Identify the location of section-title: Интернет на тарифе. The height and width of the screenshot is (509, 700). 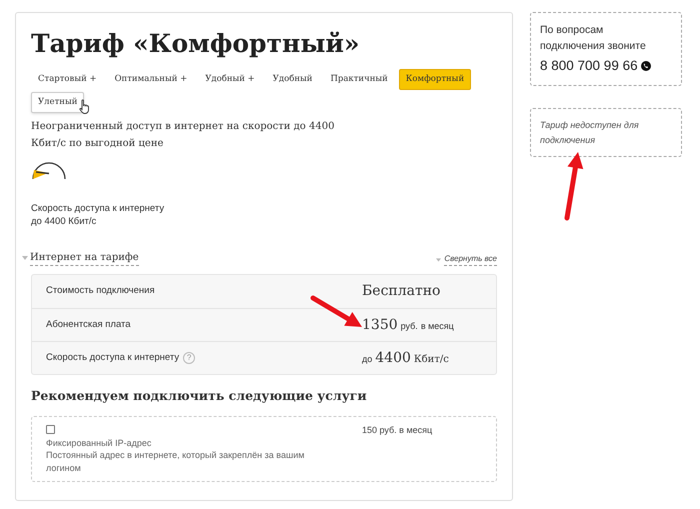
(84, 258).